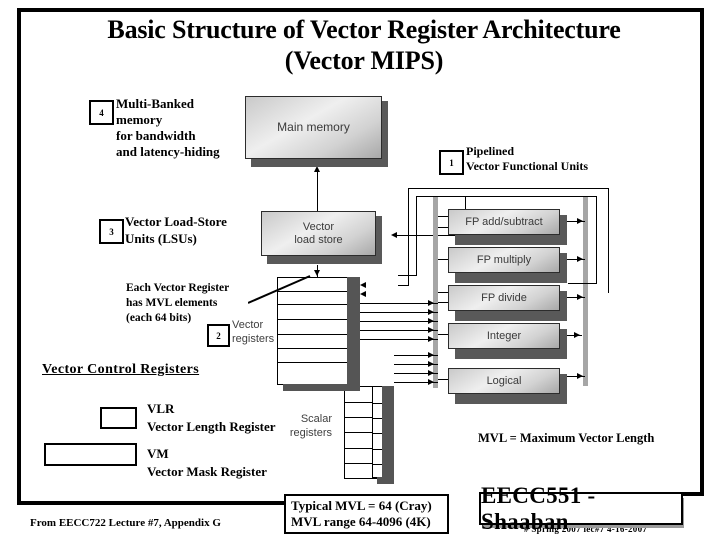  What do you see at coordinates (431, 329) in the screenshot?
I see `arrow-operand-v4` at bounding box center [431, 329].